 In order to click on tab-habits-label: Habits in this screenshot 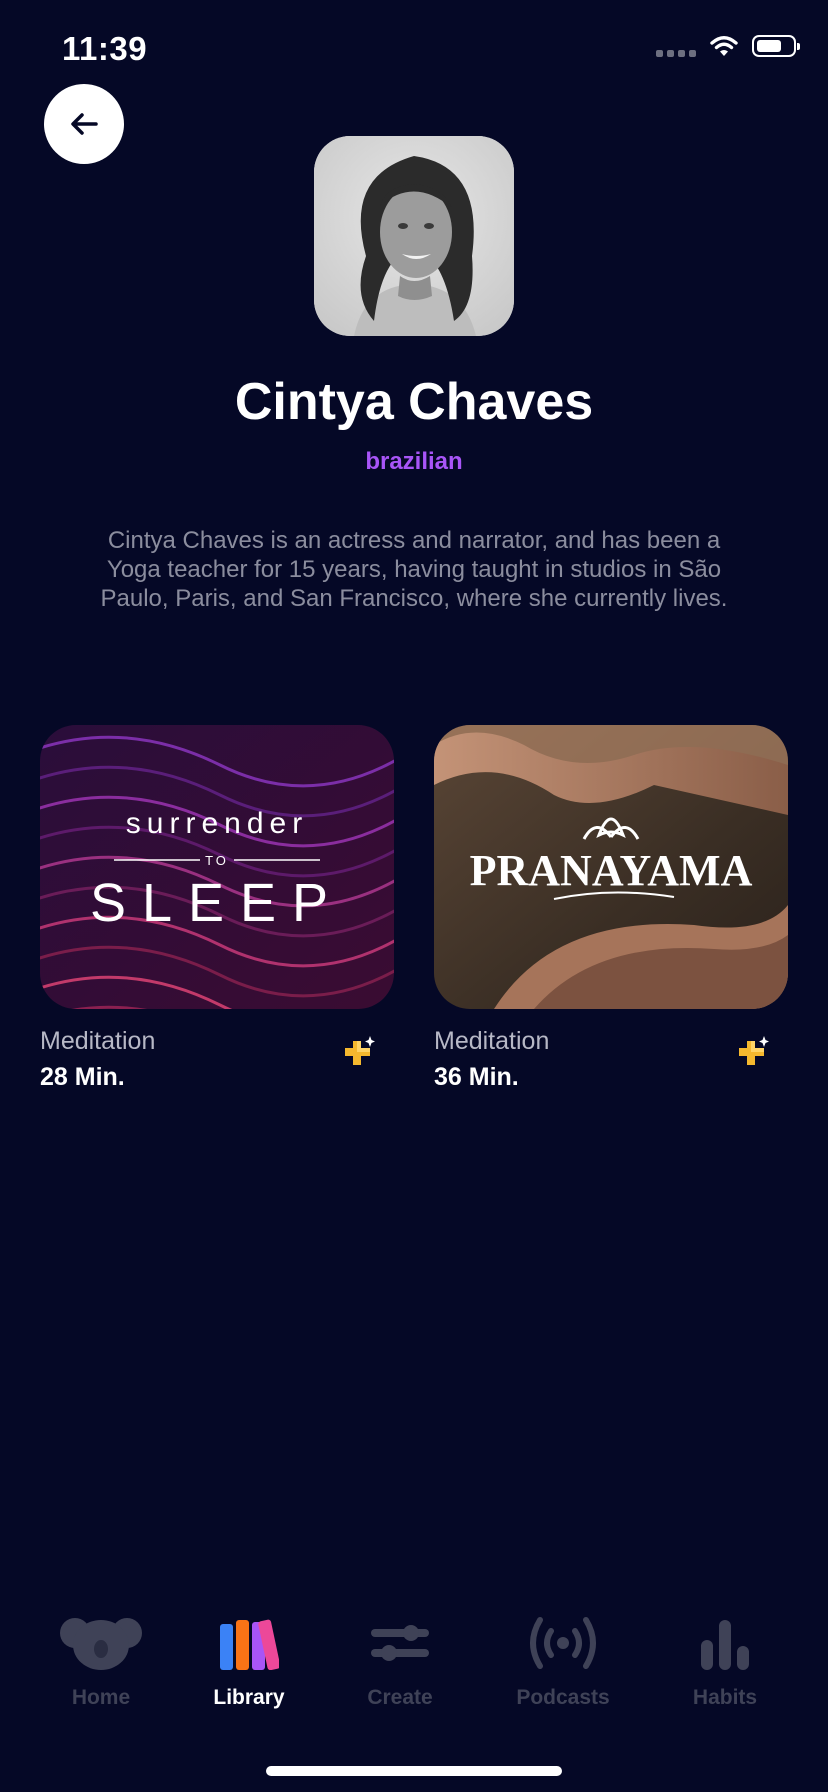, I will do `click(725, 1697)`.